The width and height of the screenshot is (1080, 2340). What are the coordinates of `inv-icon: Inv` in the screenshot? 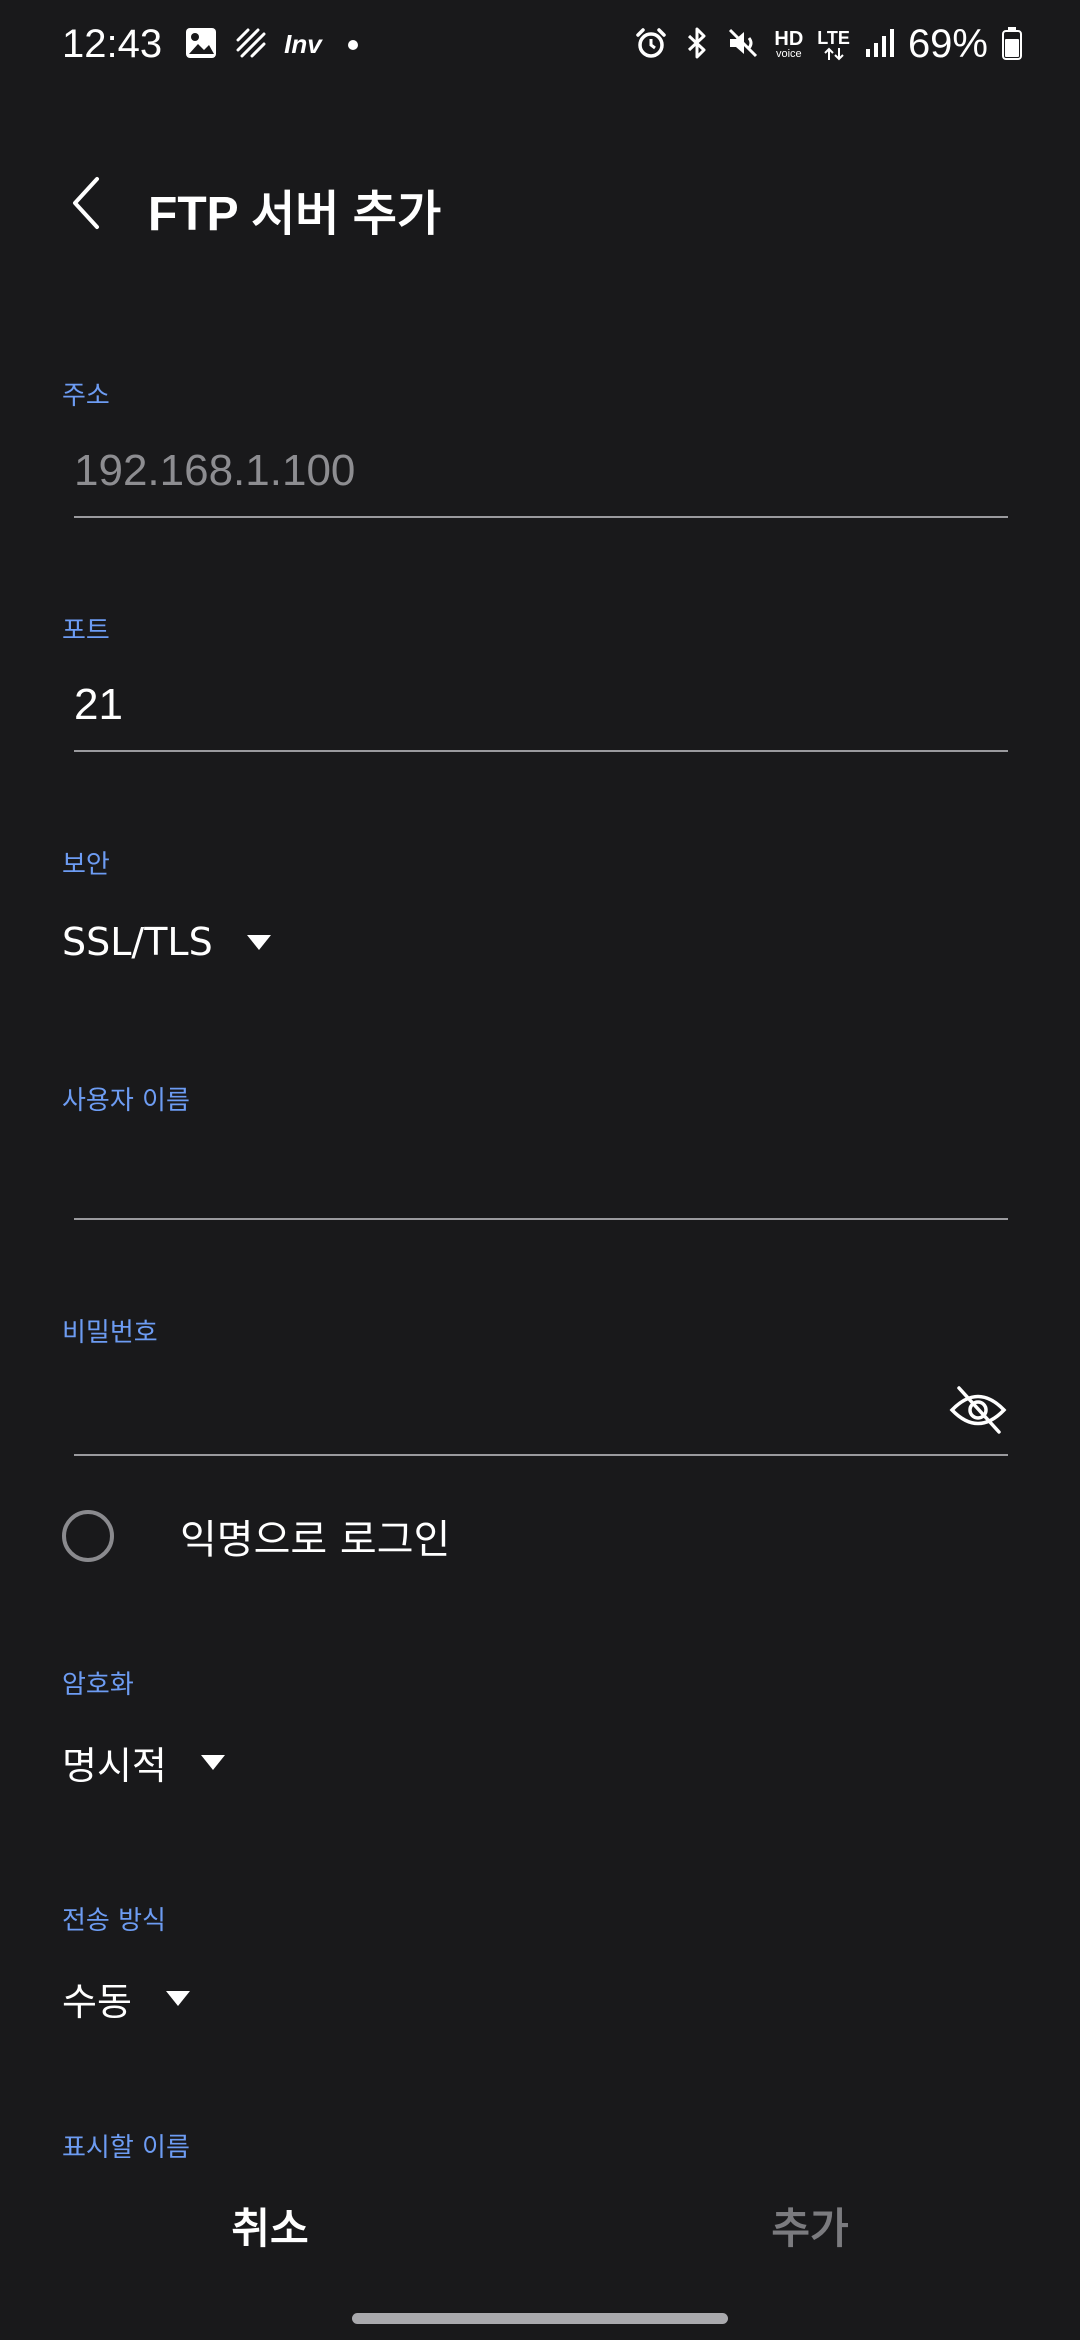 It's located at (303, 44).